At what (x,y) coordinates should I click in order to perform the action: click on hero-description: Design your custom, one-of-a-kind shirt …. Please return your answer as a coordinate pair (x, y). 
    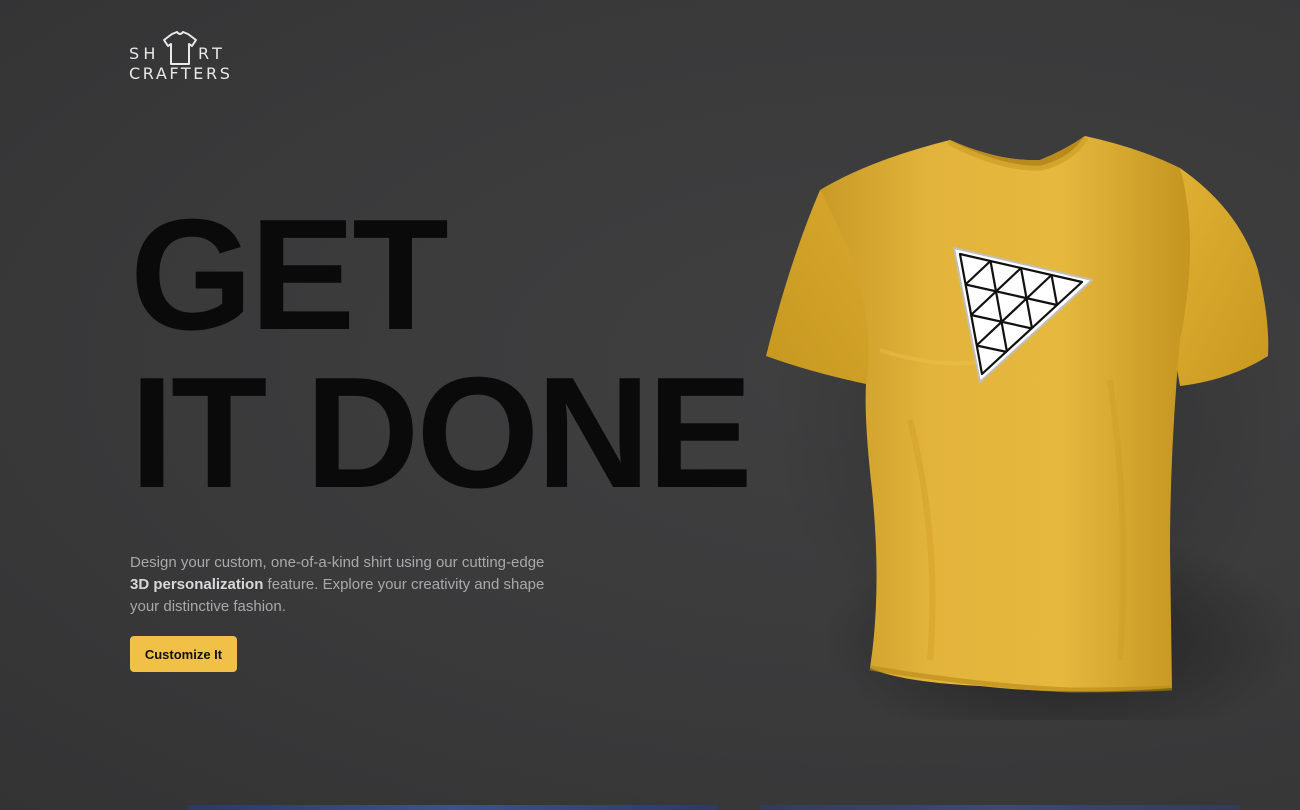
    Looking at the image, I should click on (340, 585).